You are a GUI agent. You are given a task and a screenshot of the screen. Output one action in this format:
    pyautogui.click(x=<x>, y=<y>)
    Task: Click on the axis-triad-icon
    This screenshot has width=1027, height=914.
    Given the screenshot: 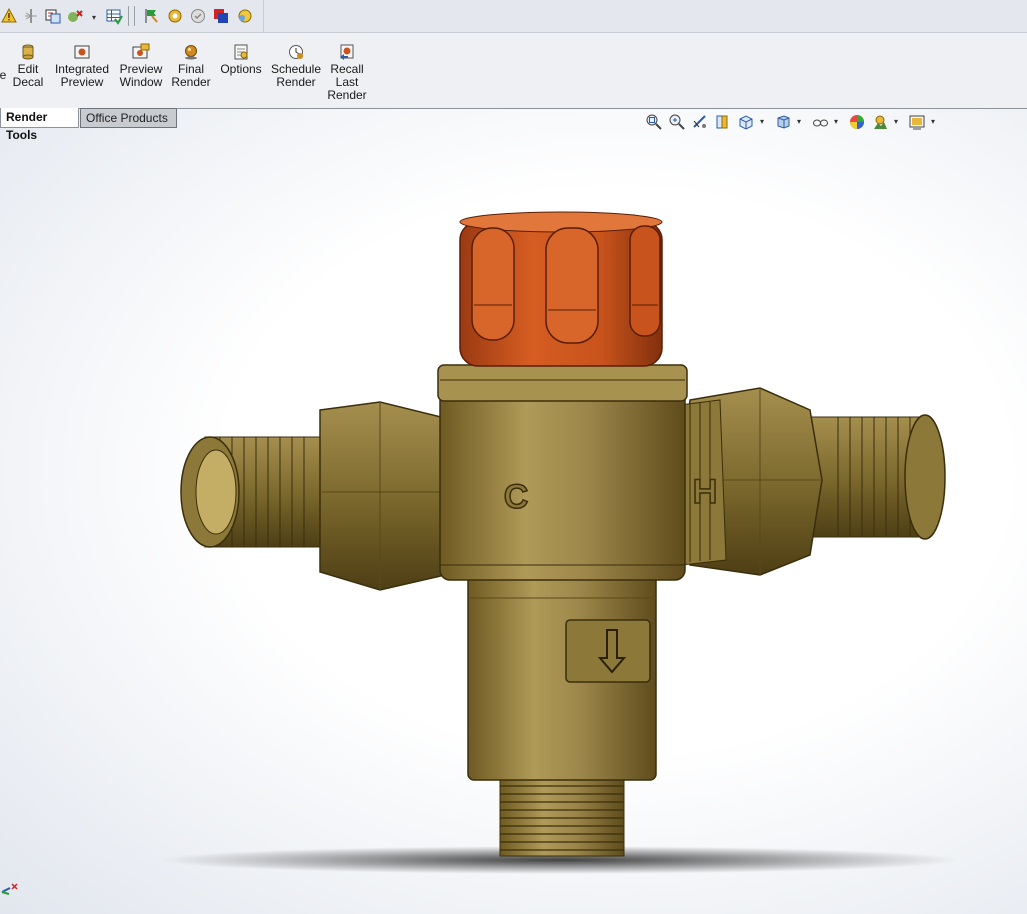 What is the action you would take?
    pyautogui.click(x=9, y=889)
    